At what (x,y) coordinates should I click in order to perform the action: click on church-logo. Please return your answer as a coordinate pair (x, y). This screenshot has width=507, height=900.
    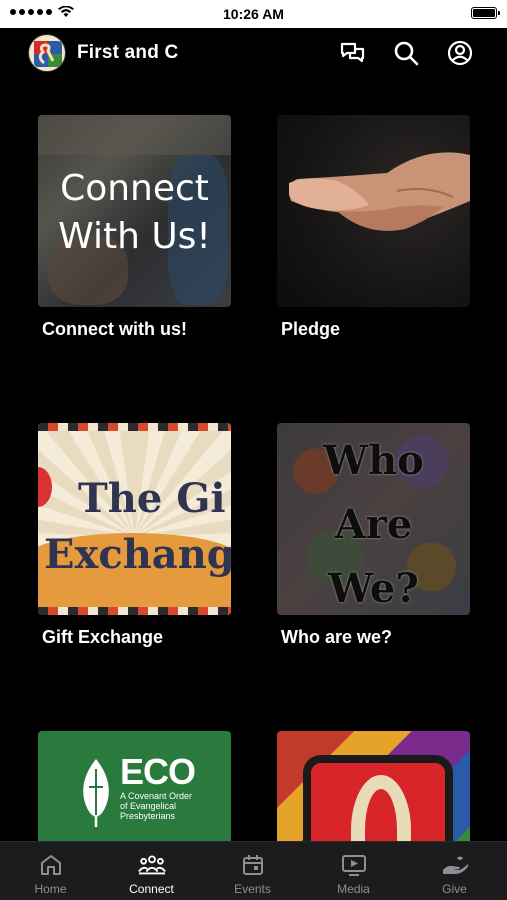
    Looking at the image, I should click on (47, 53).